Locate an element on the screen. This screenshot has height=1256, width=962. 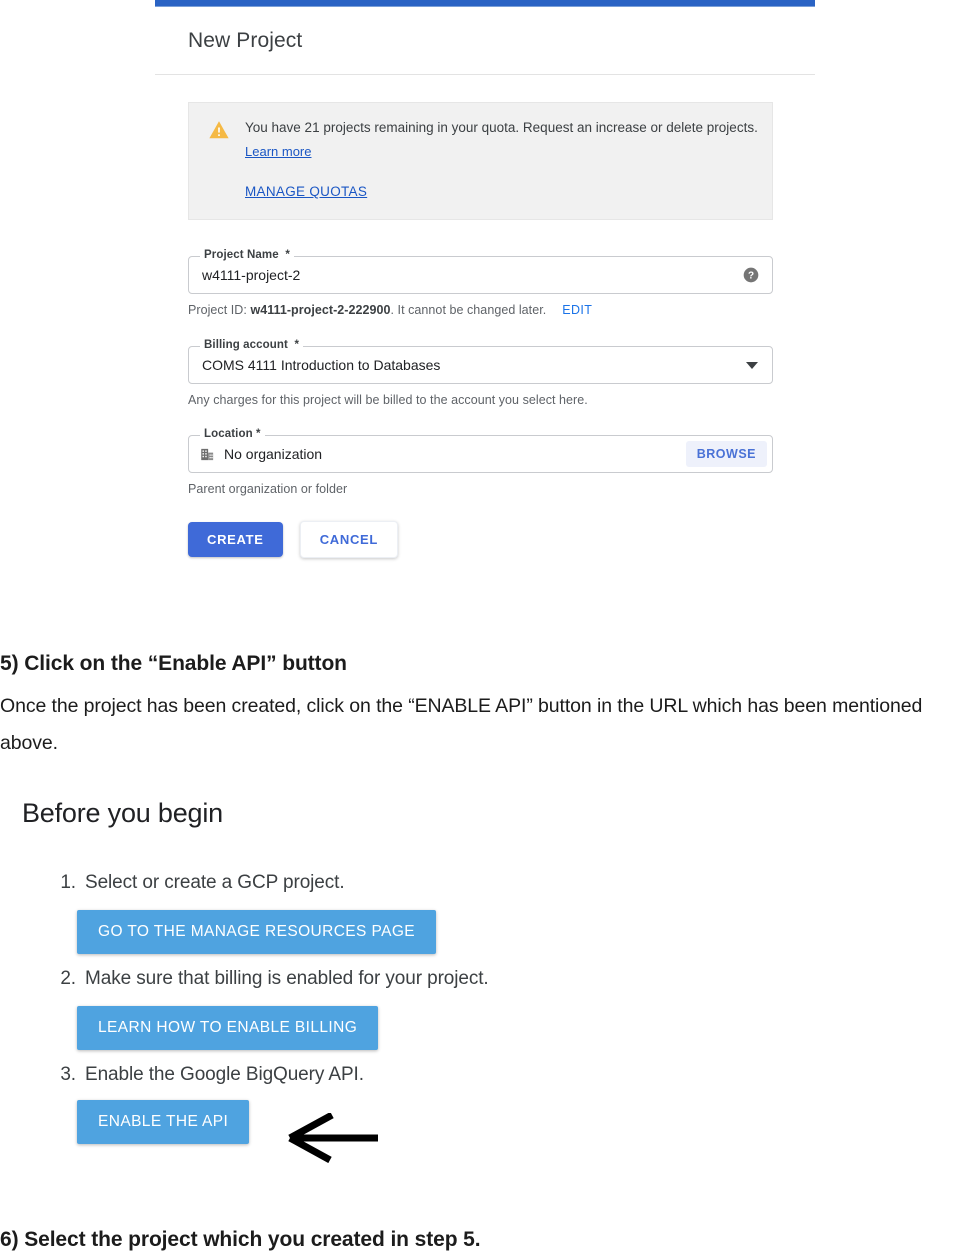
step-text: Select or create a GCP project. is located at coordinates (215, 882).